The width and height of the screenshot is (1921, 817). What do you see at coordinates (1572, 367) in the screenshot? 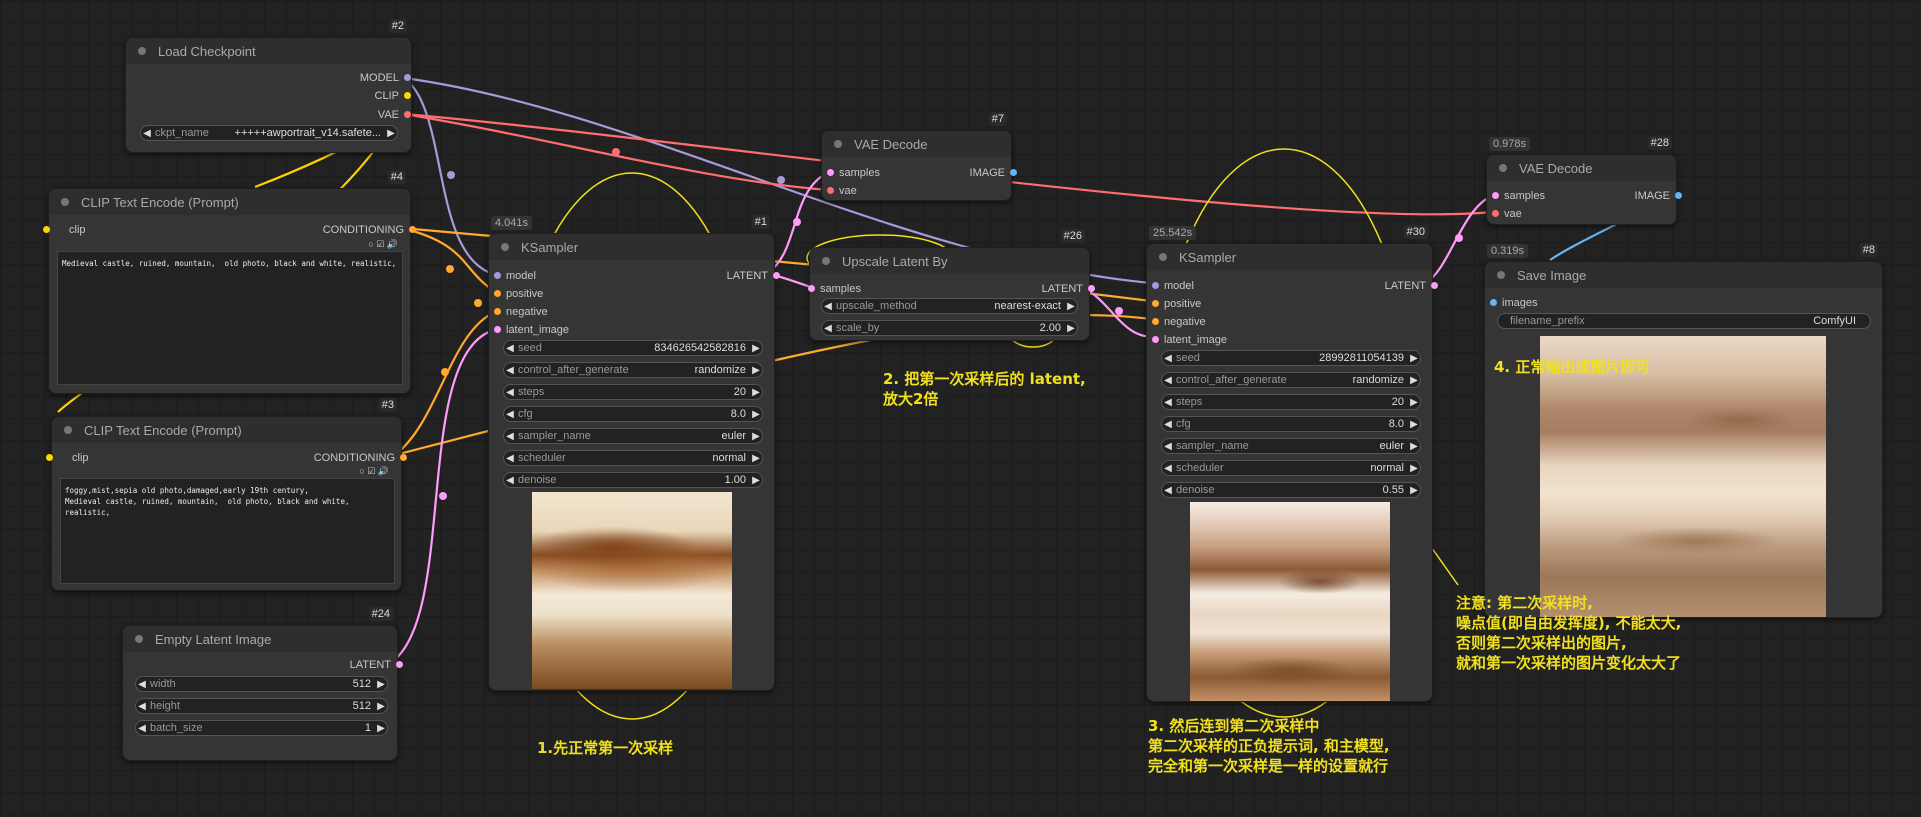
I see `annotation-step-4: 4. 正常输出成图片即可` at bounding box center [1572, 367].